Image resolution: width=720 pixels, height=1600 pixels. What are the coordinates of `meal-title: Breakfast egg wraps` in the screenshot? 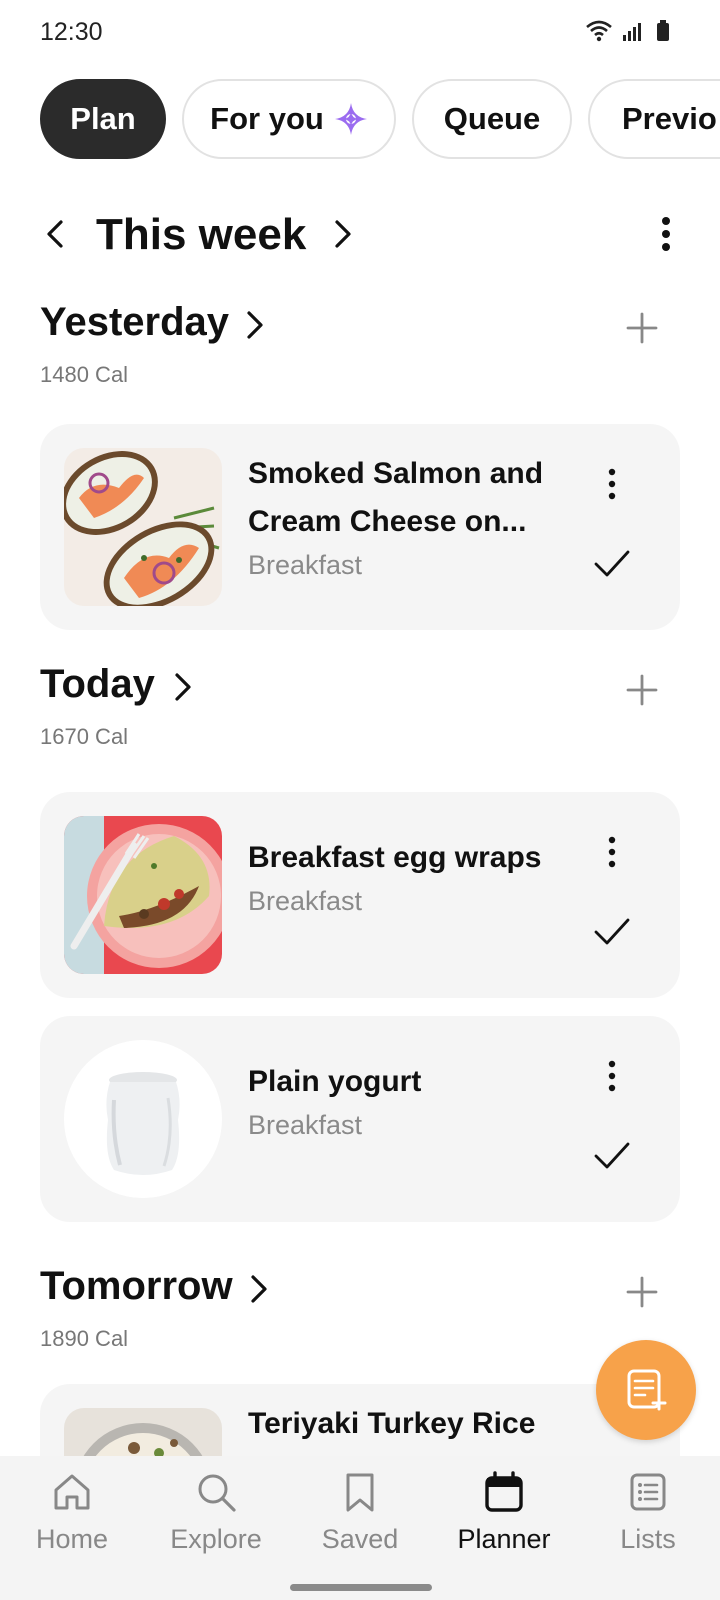 It's located at (395, 857).